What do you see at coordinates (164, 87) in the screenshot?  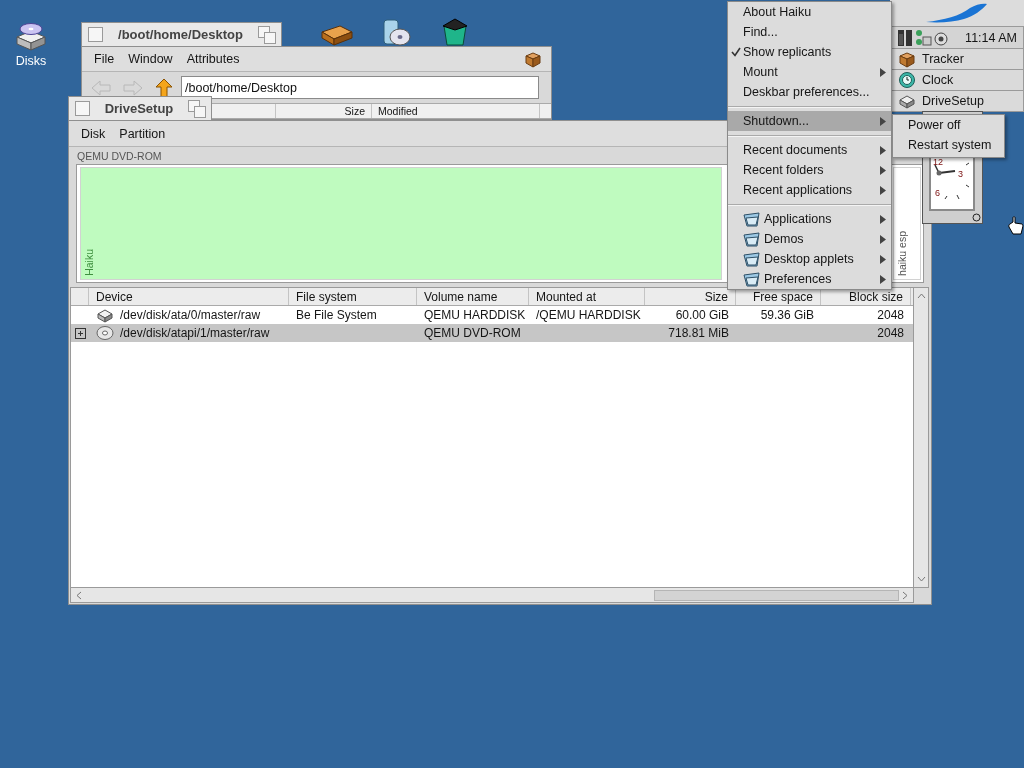 I see `up-arrow-icon` at bounding box center [164, 87].